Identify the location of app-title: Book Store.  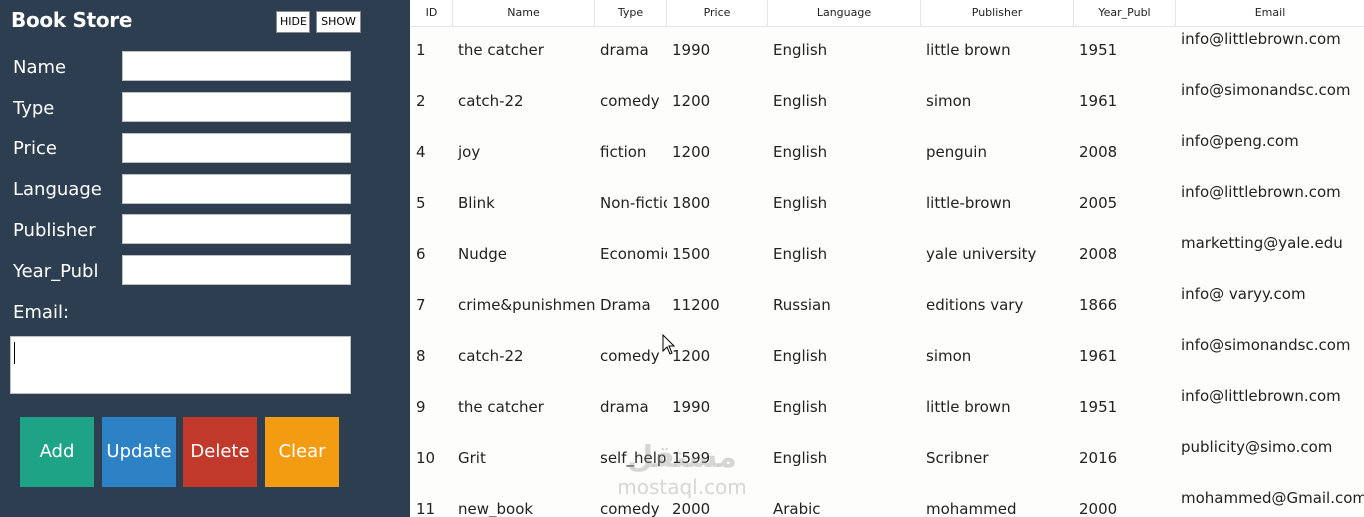
(72, 20).